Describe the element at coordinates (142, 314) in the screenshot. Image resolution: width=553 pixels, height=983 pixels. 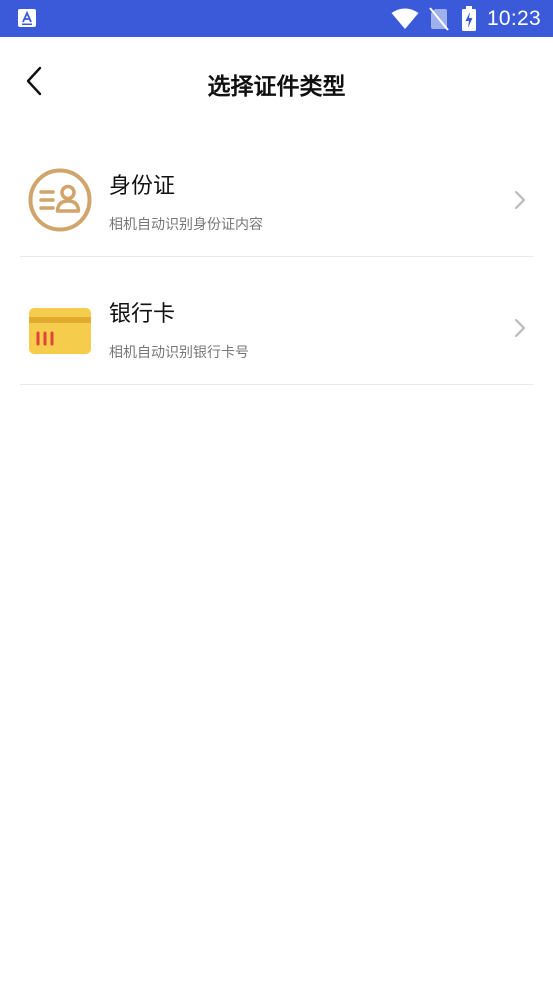
I see `item-title: 银行卡` at that location.